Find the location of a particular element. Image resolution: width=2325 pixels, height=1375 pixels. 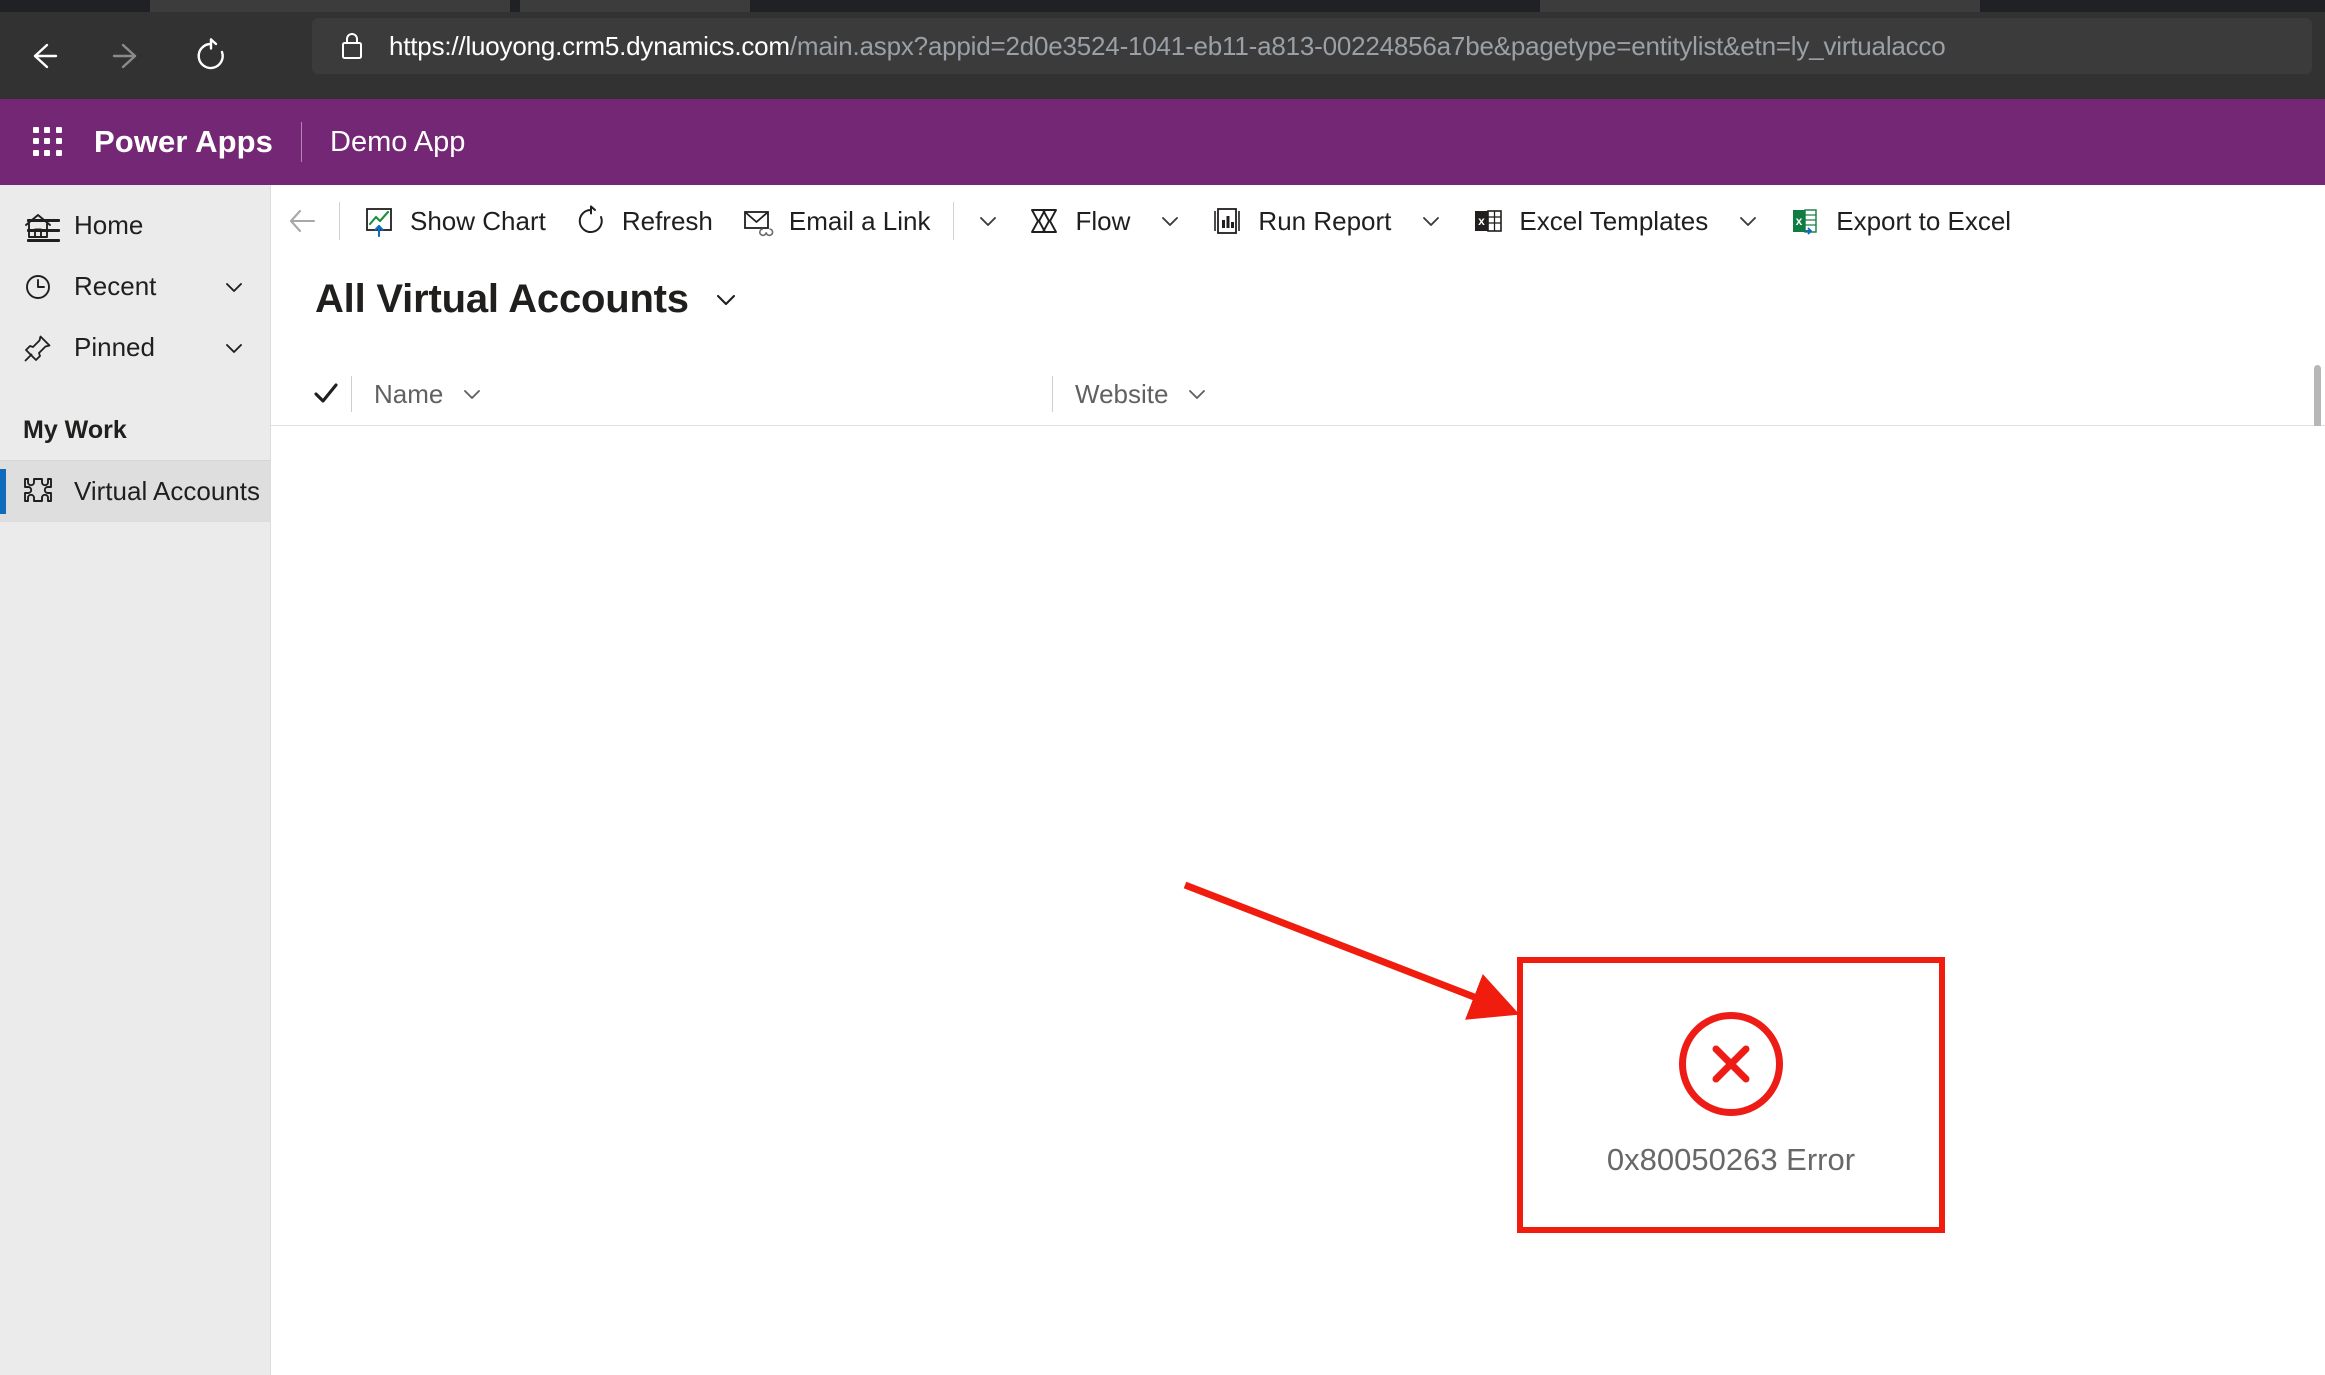

email-a-link-caret is located at coordinates (988, 221).